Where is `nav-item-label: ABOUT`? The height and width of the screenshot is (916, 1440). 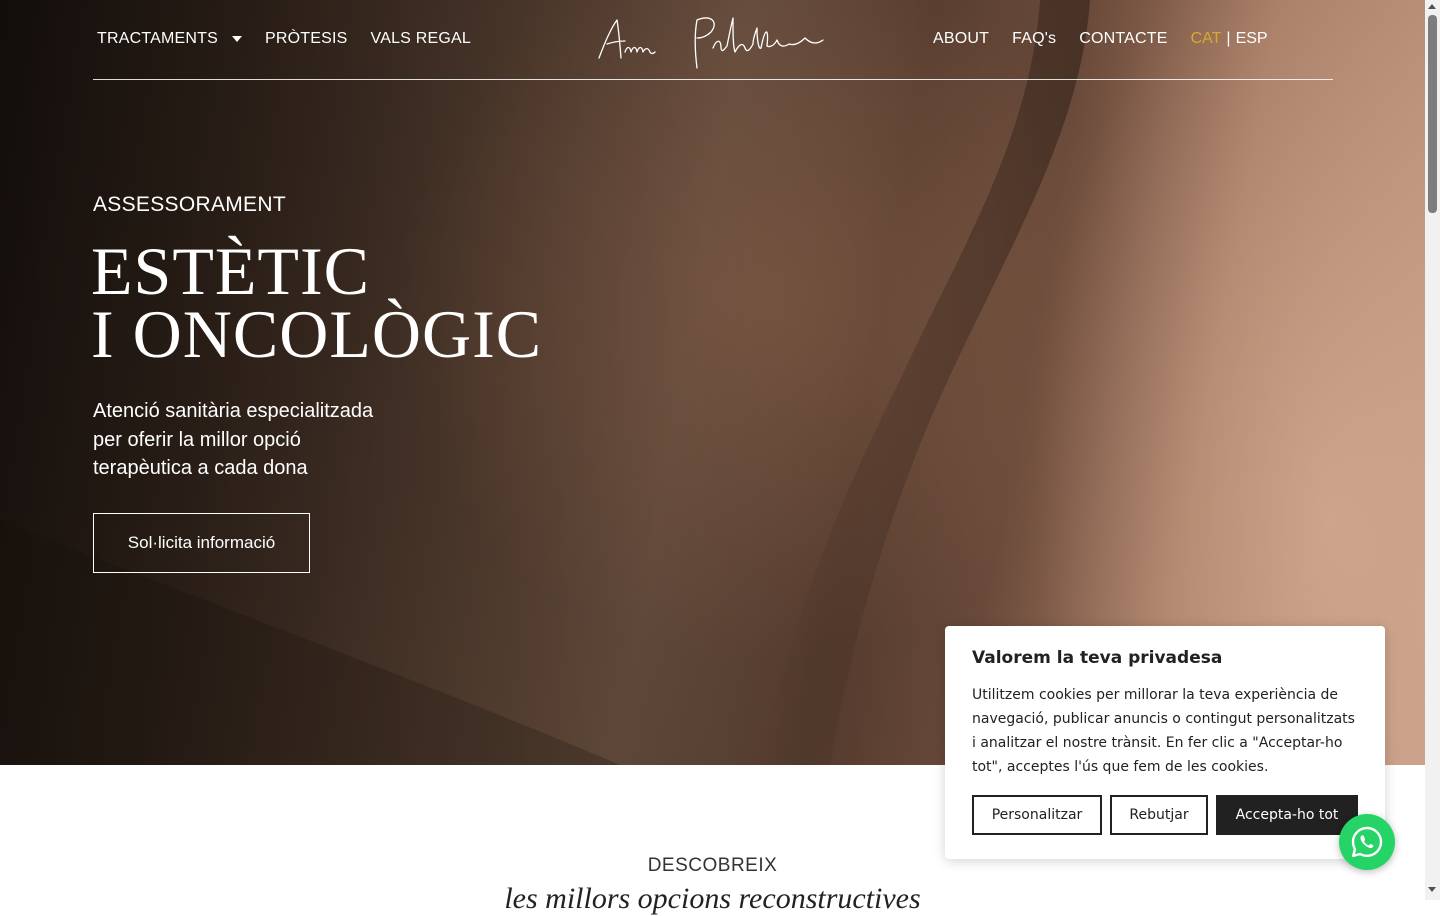 nav-item-label: ABOUT is located at coordinates (961, 38).